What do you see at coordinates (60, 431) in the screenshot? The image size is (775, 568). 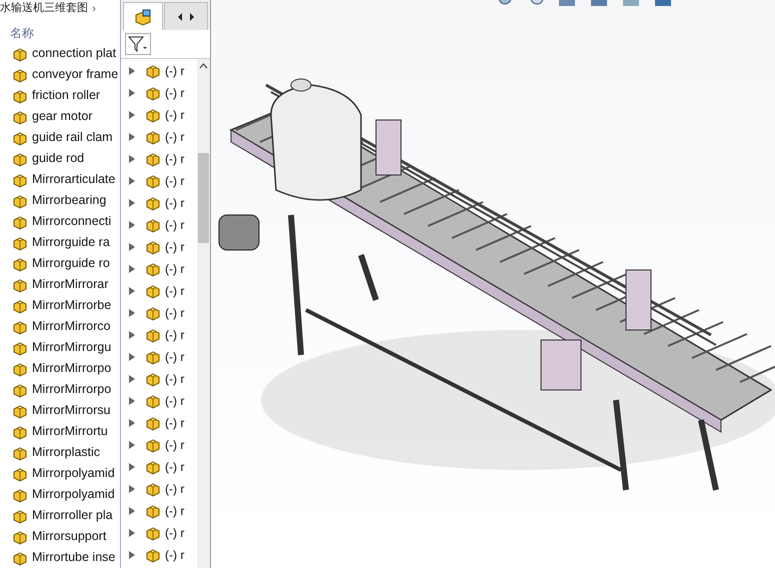 I see `file-item: MirrorMirrortu` at bounding box center [60, 431].